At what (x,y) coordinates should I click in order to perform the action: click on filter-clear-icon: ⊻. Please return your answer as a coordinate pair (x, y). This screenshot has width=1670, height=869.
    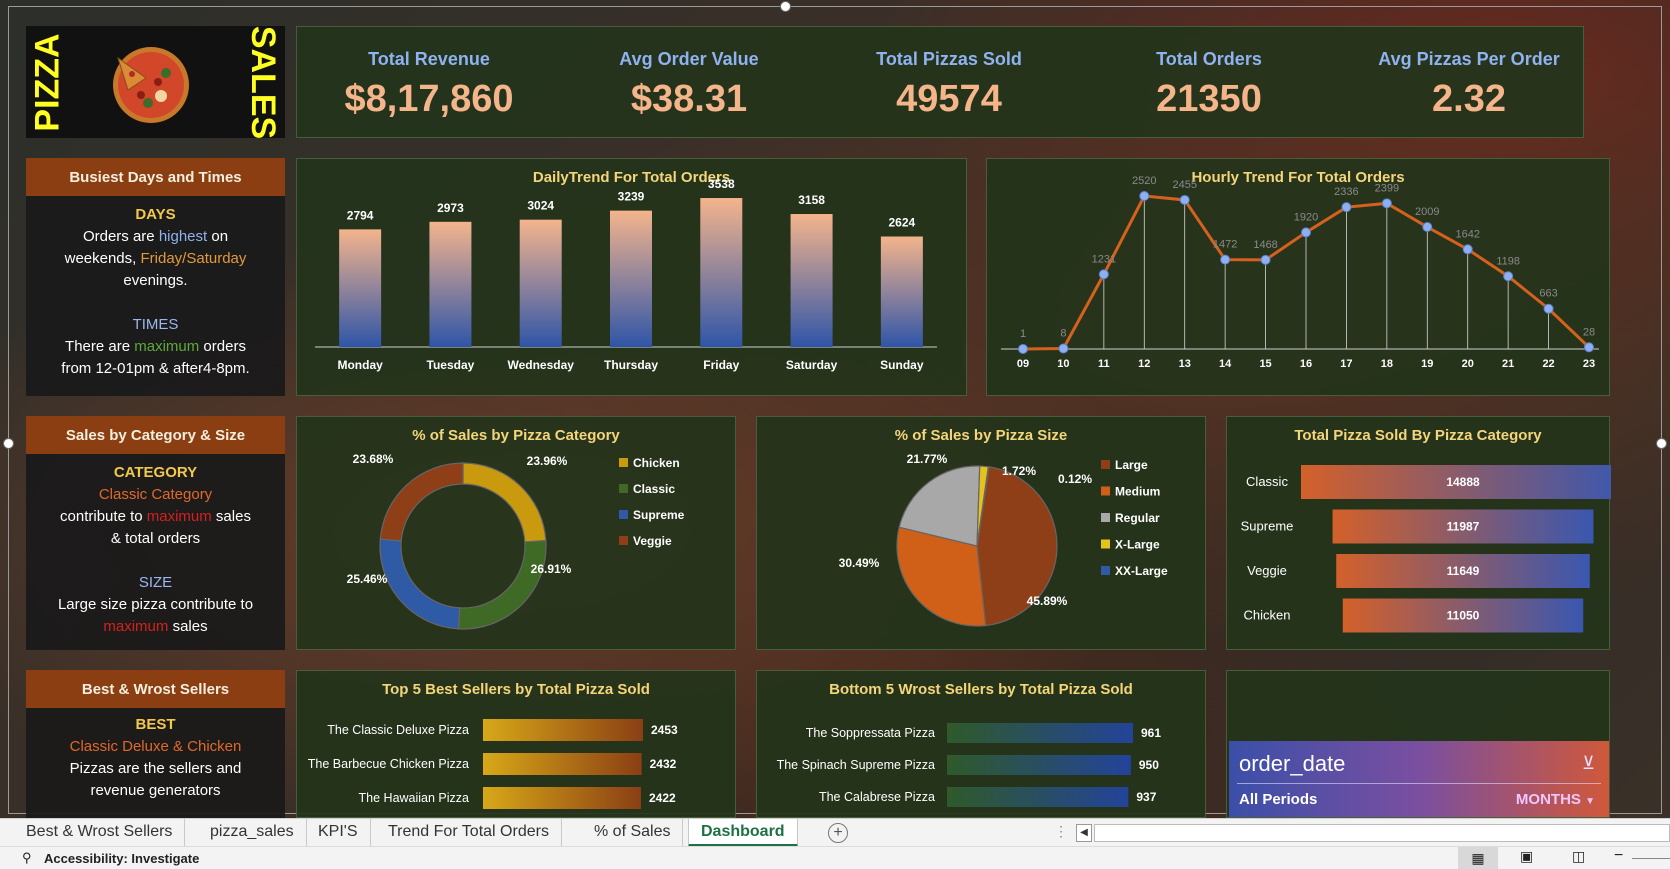
    Looking at the image, I should click on (1588, 763).